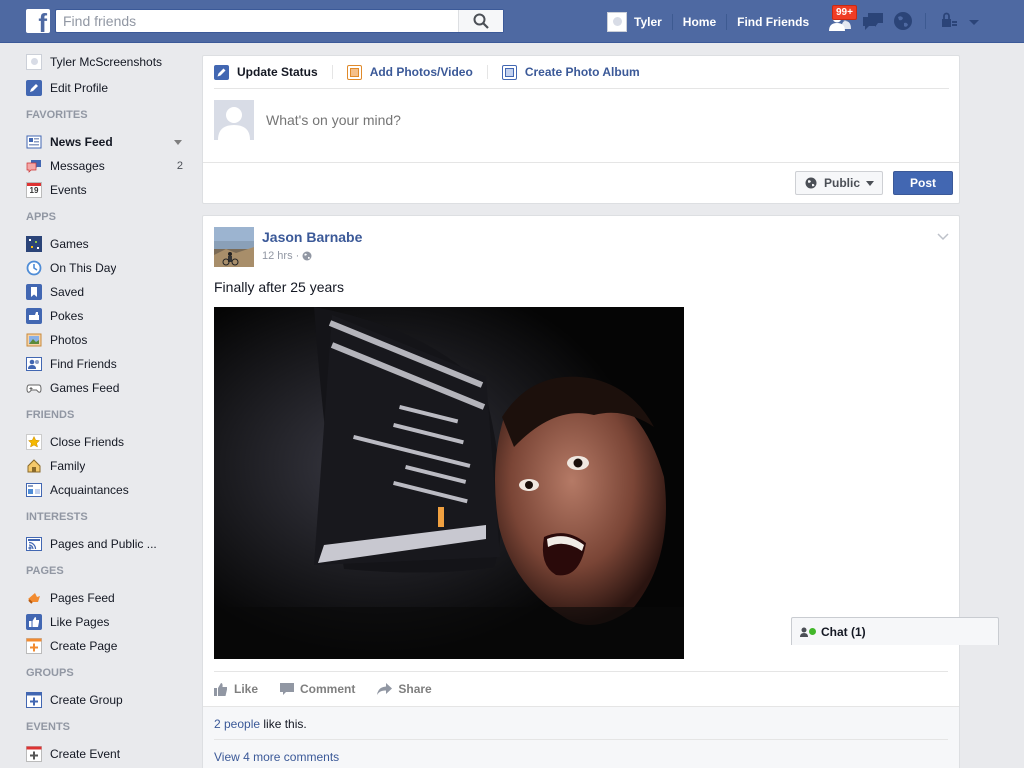  What do you see at coordinates (108, 292) in the screenshot?
I see `sidebar-item-saved: Saved` at bounding box center [108, 292].